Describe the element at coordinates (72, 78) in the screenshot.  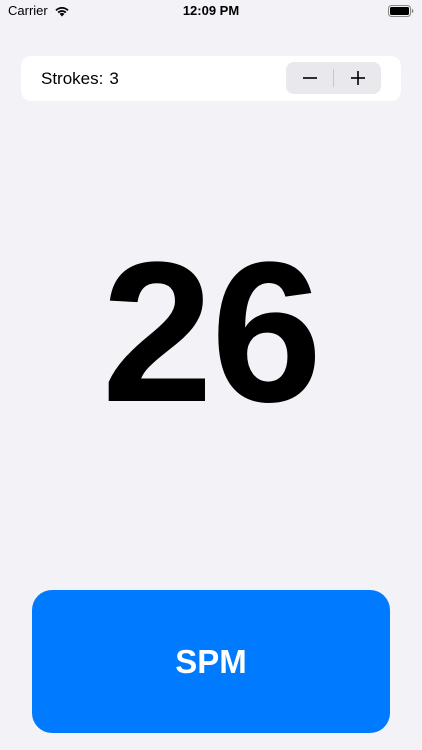
I see `strokes-label: Strokes:` at that location.